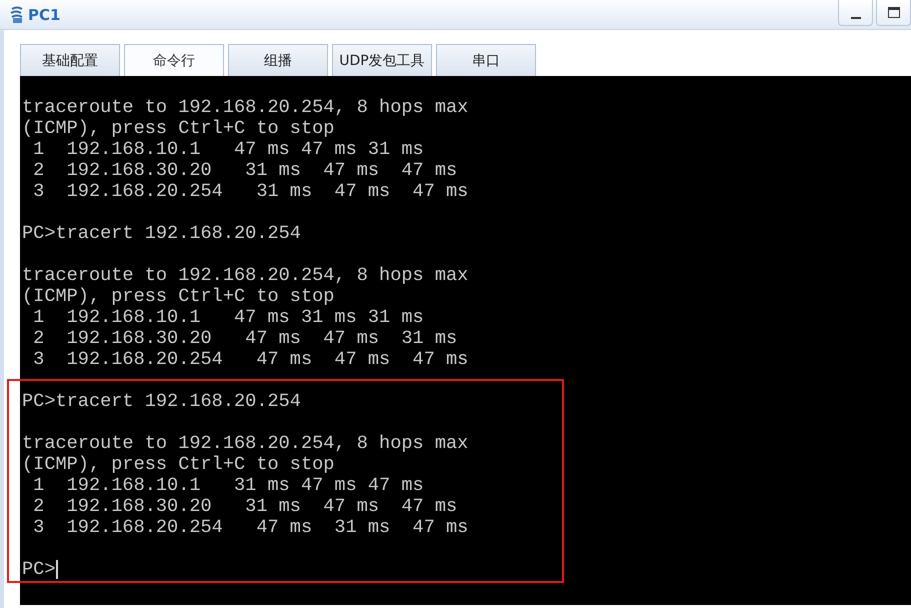 Image resolution: width=911 pixels, height=608 pixels. I want to click on maximize-icon, so click(894, 12).